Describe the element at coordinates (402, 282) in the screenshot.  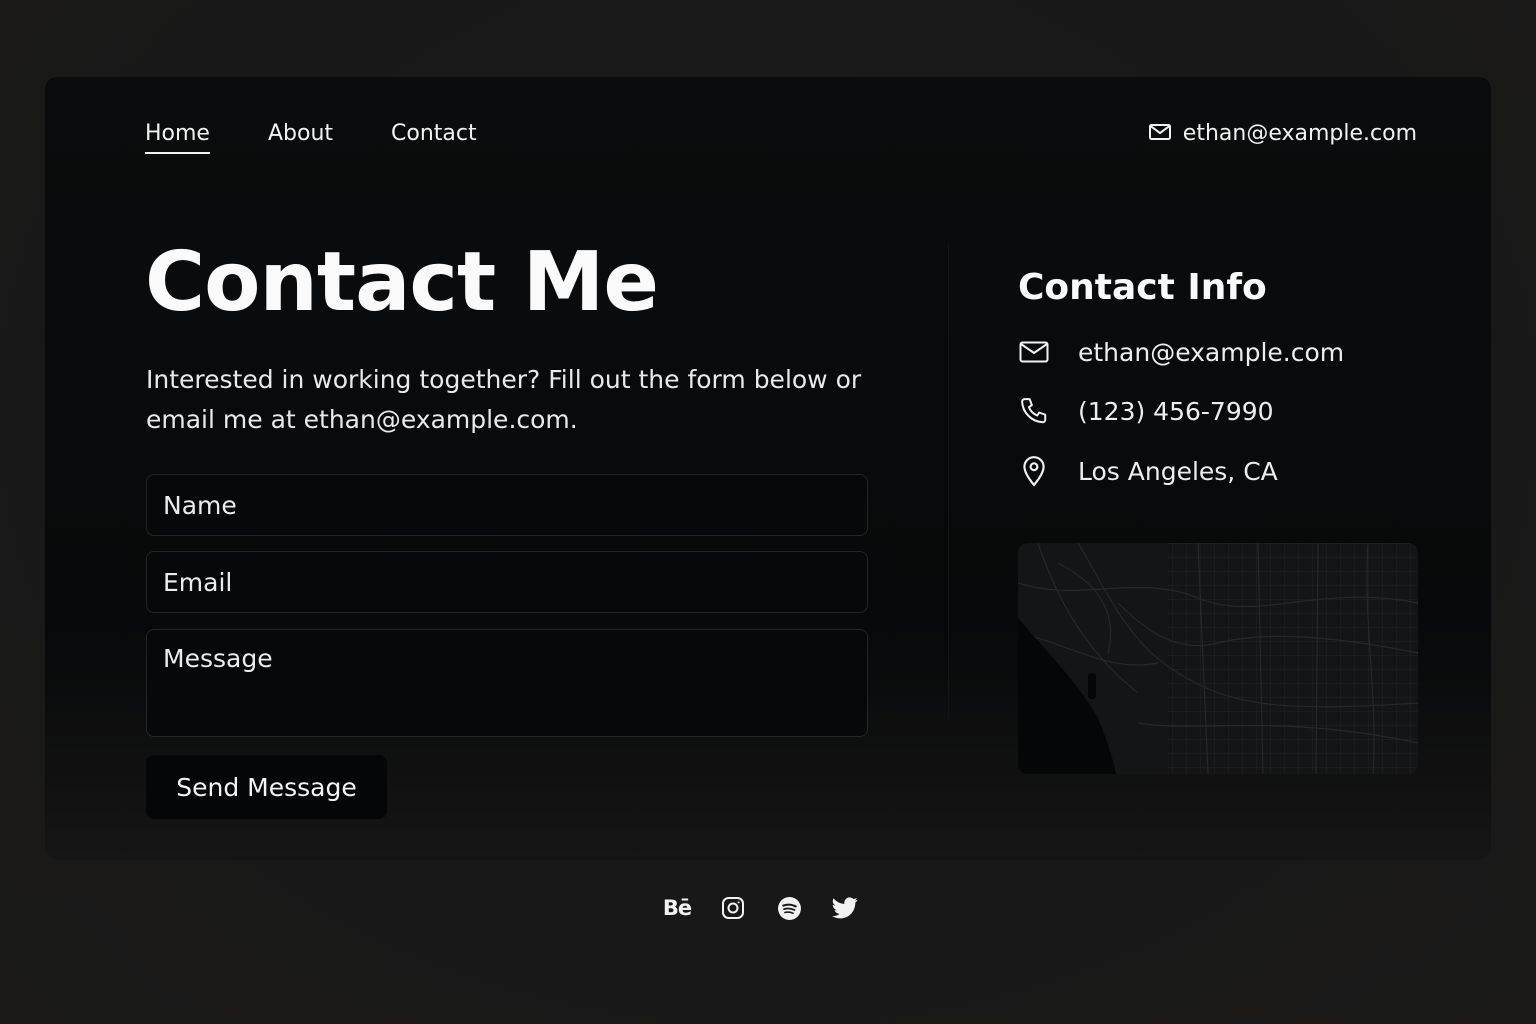
I see `page-title: Contact Me` at that location.